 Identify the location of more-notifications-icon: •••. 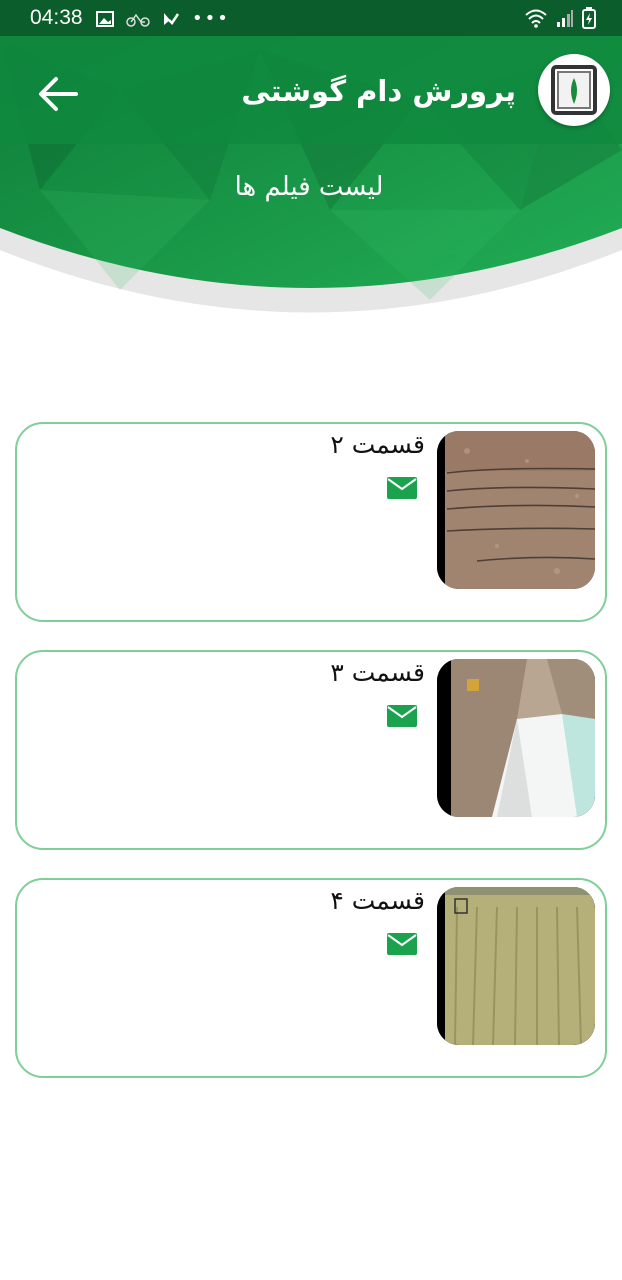
(211, 18).